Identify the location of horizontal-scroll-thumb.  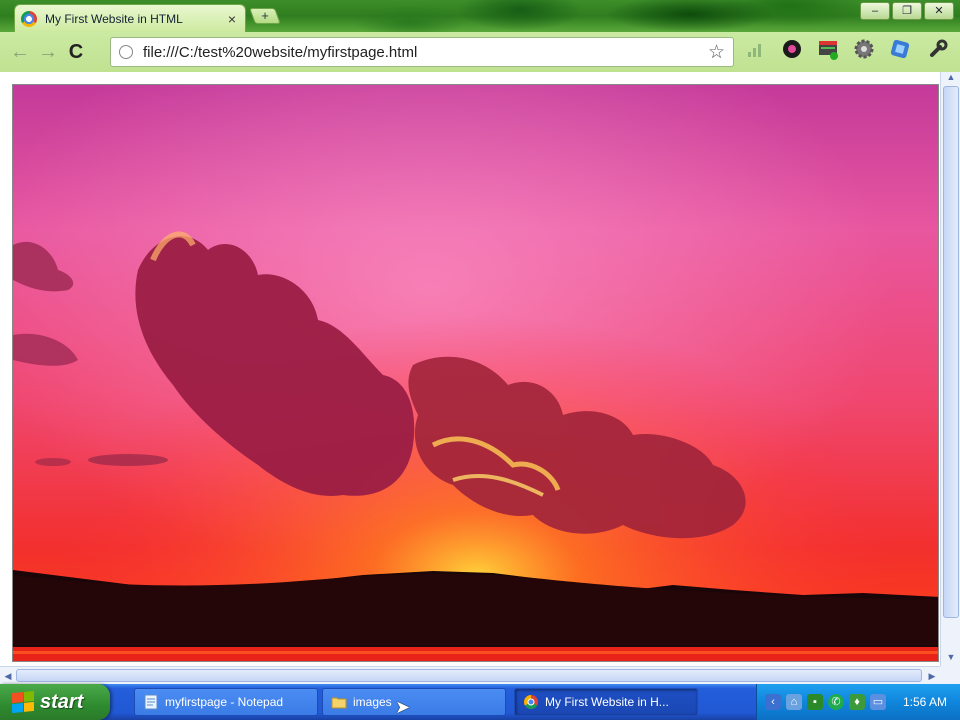
(469, 675).